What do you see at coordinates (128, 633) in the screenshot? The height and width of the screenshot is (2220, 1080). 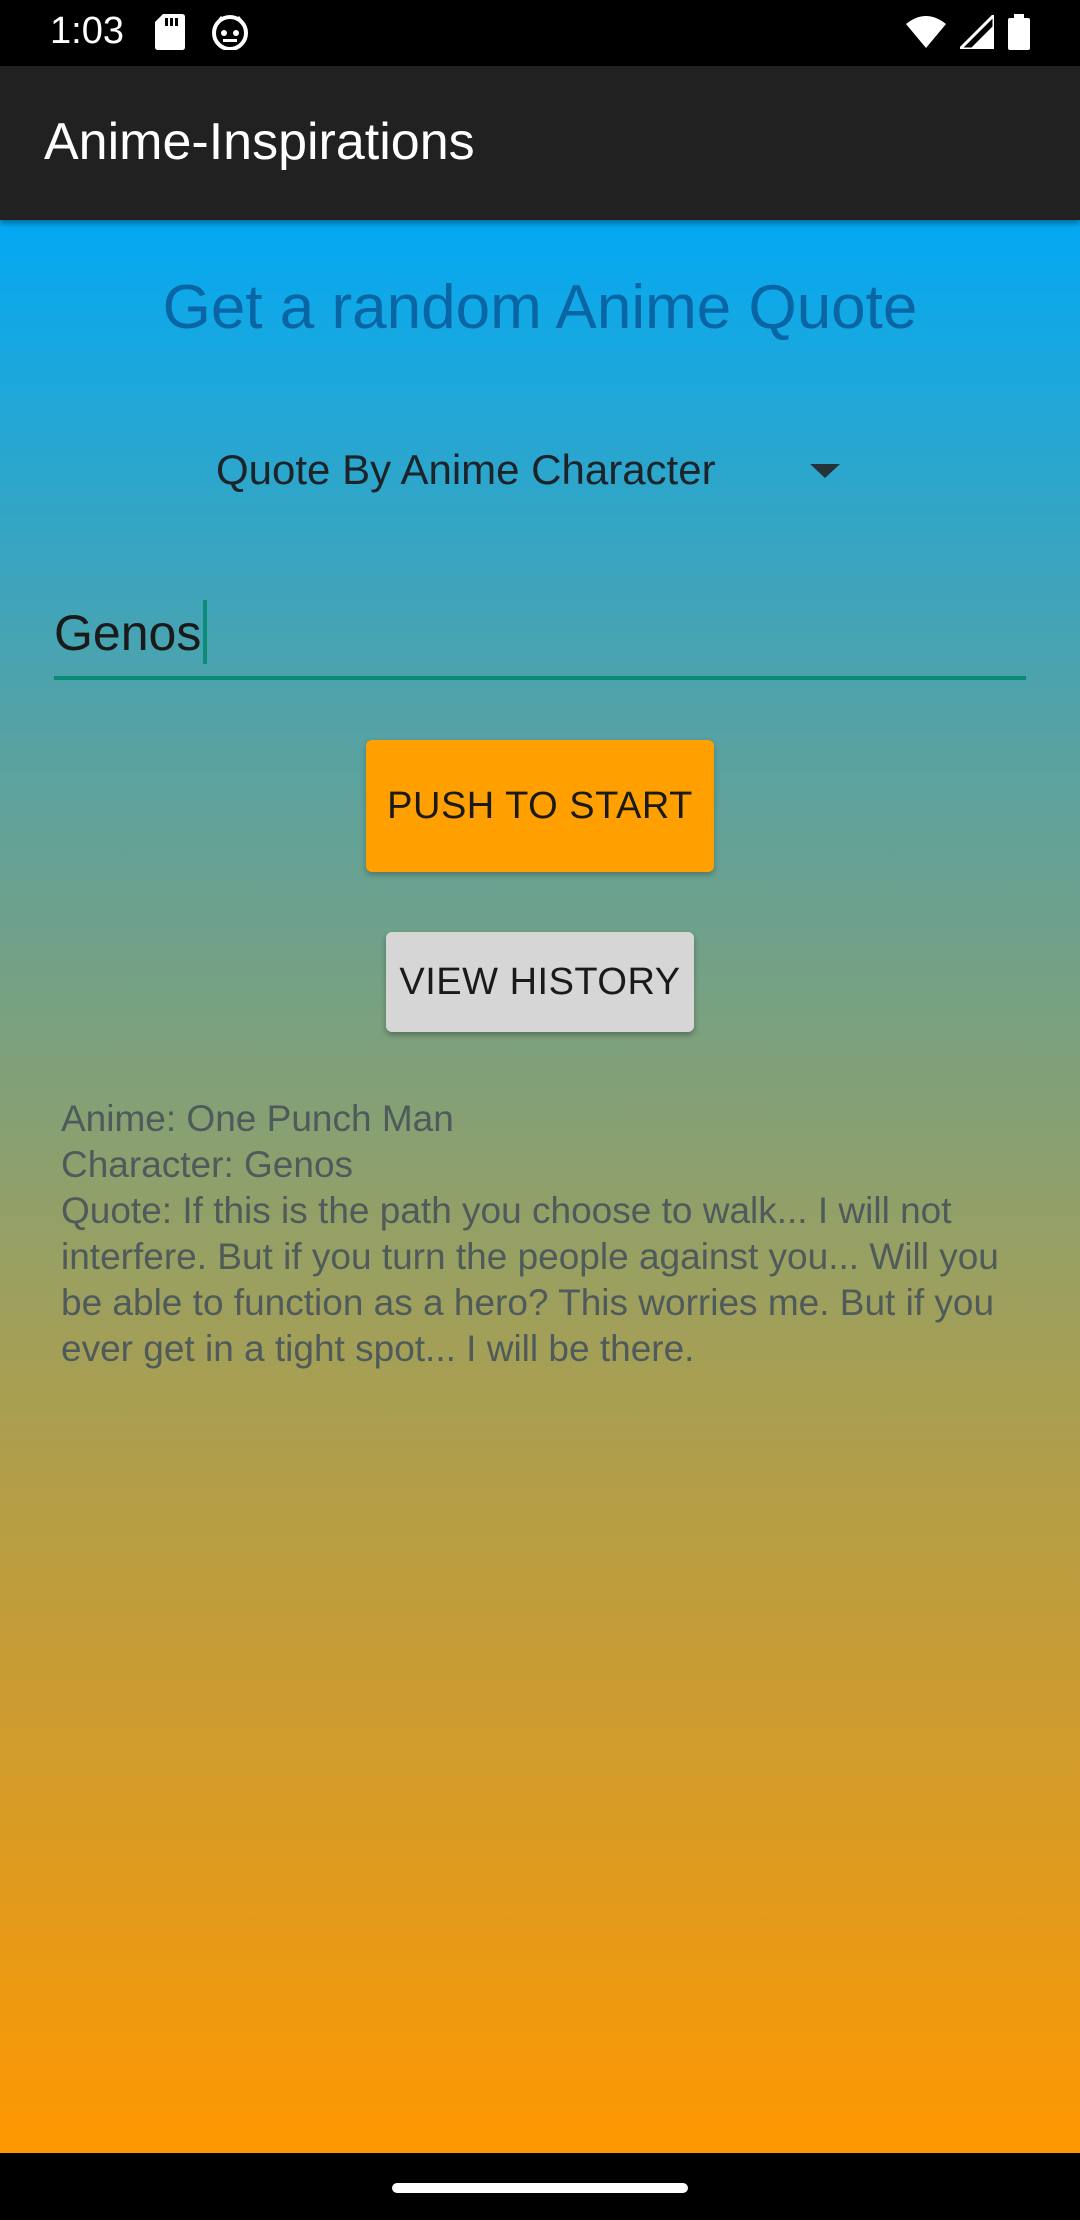 I see `input-text: Genos` at bounding box center [128, 633].